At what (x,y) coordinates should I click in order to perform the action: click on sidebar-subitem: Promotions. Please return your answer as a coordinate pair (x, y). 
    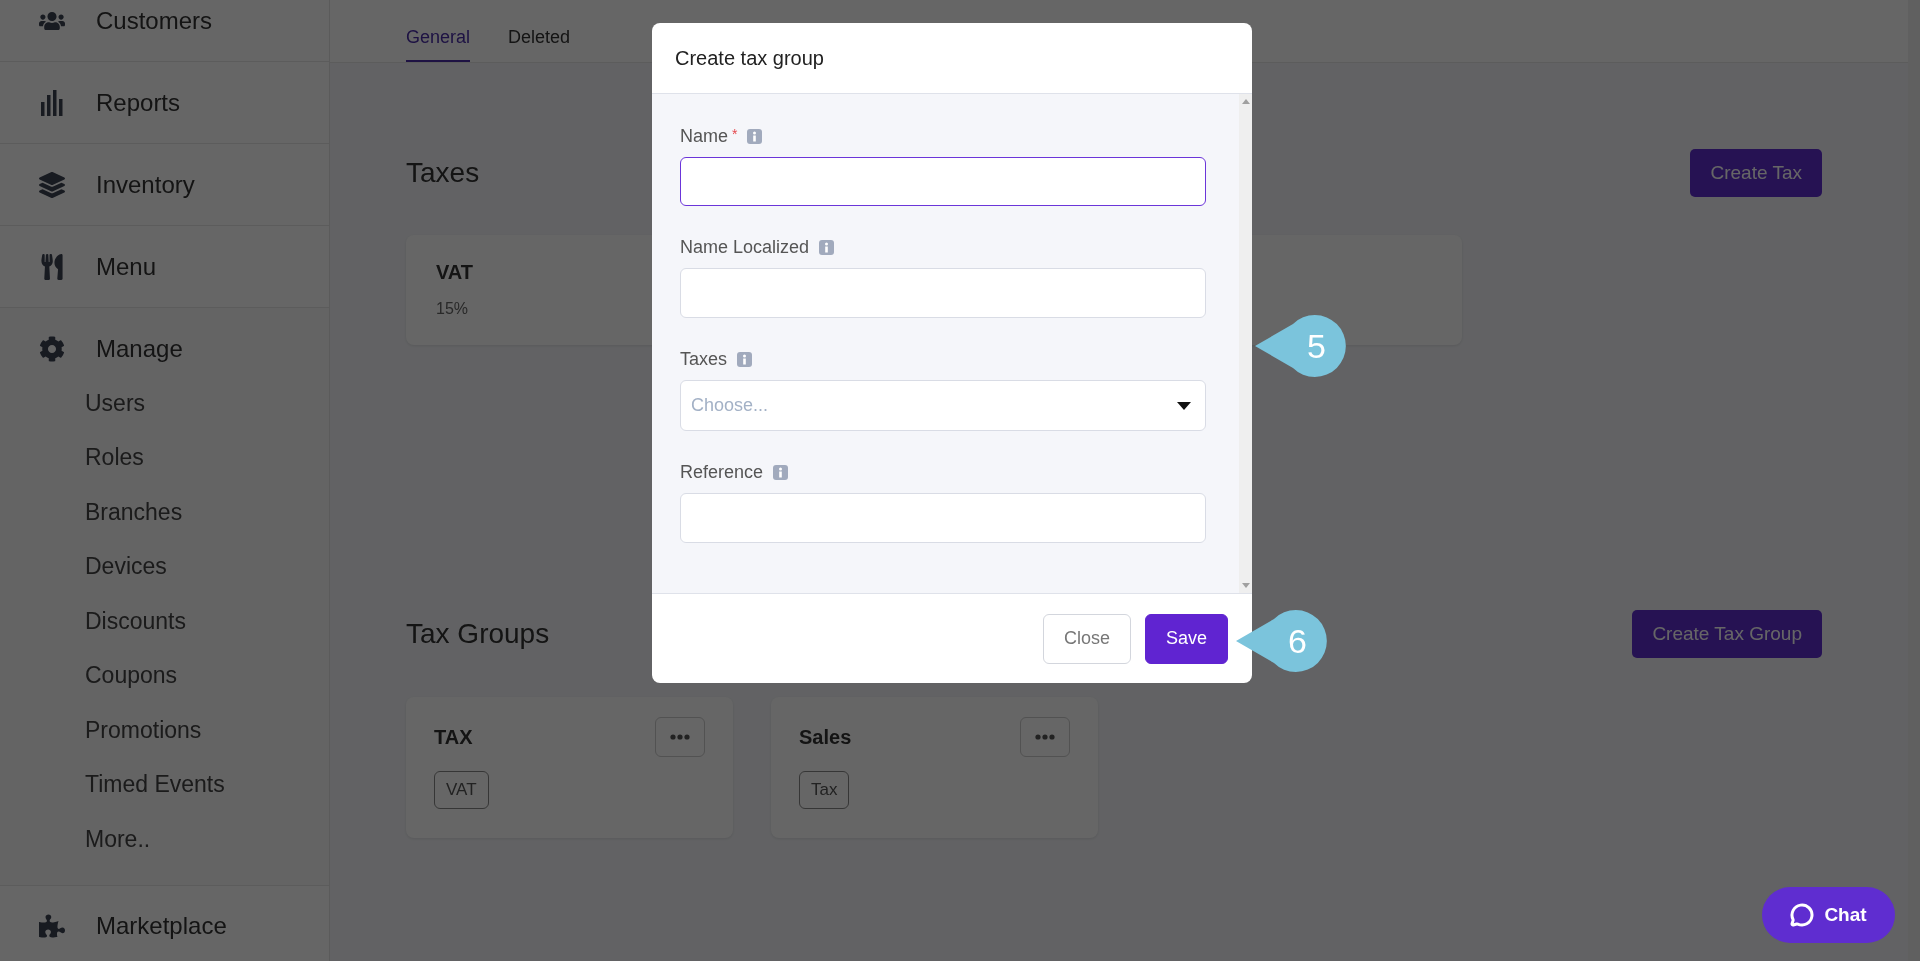
    Looking at the image, I should click on (164, 730).